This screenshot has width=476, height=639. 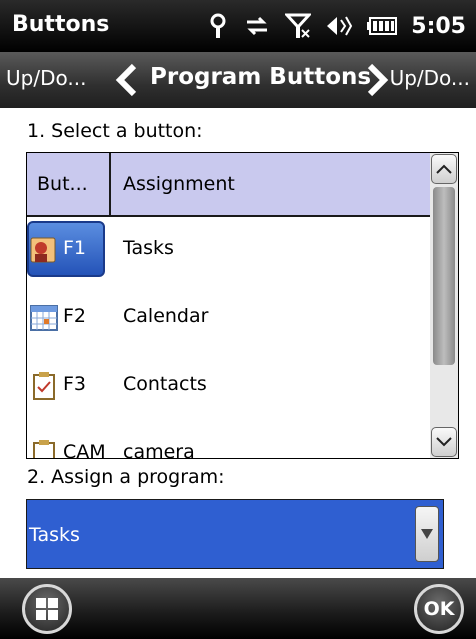 I want to click on list-item: CAM camera, so click(x=228, y=440).